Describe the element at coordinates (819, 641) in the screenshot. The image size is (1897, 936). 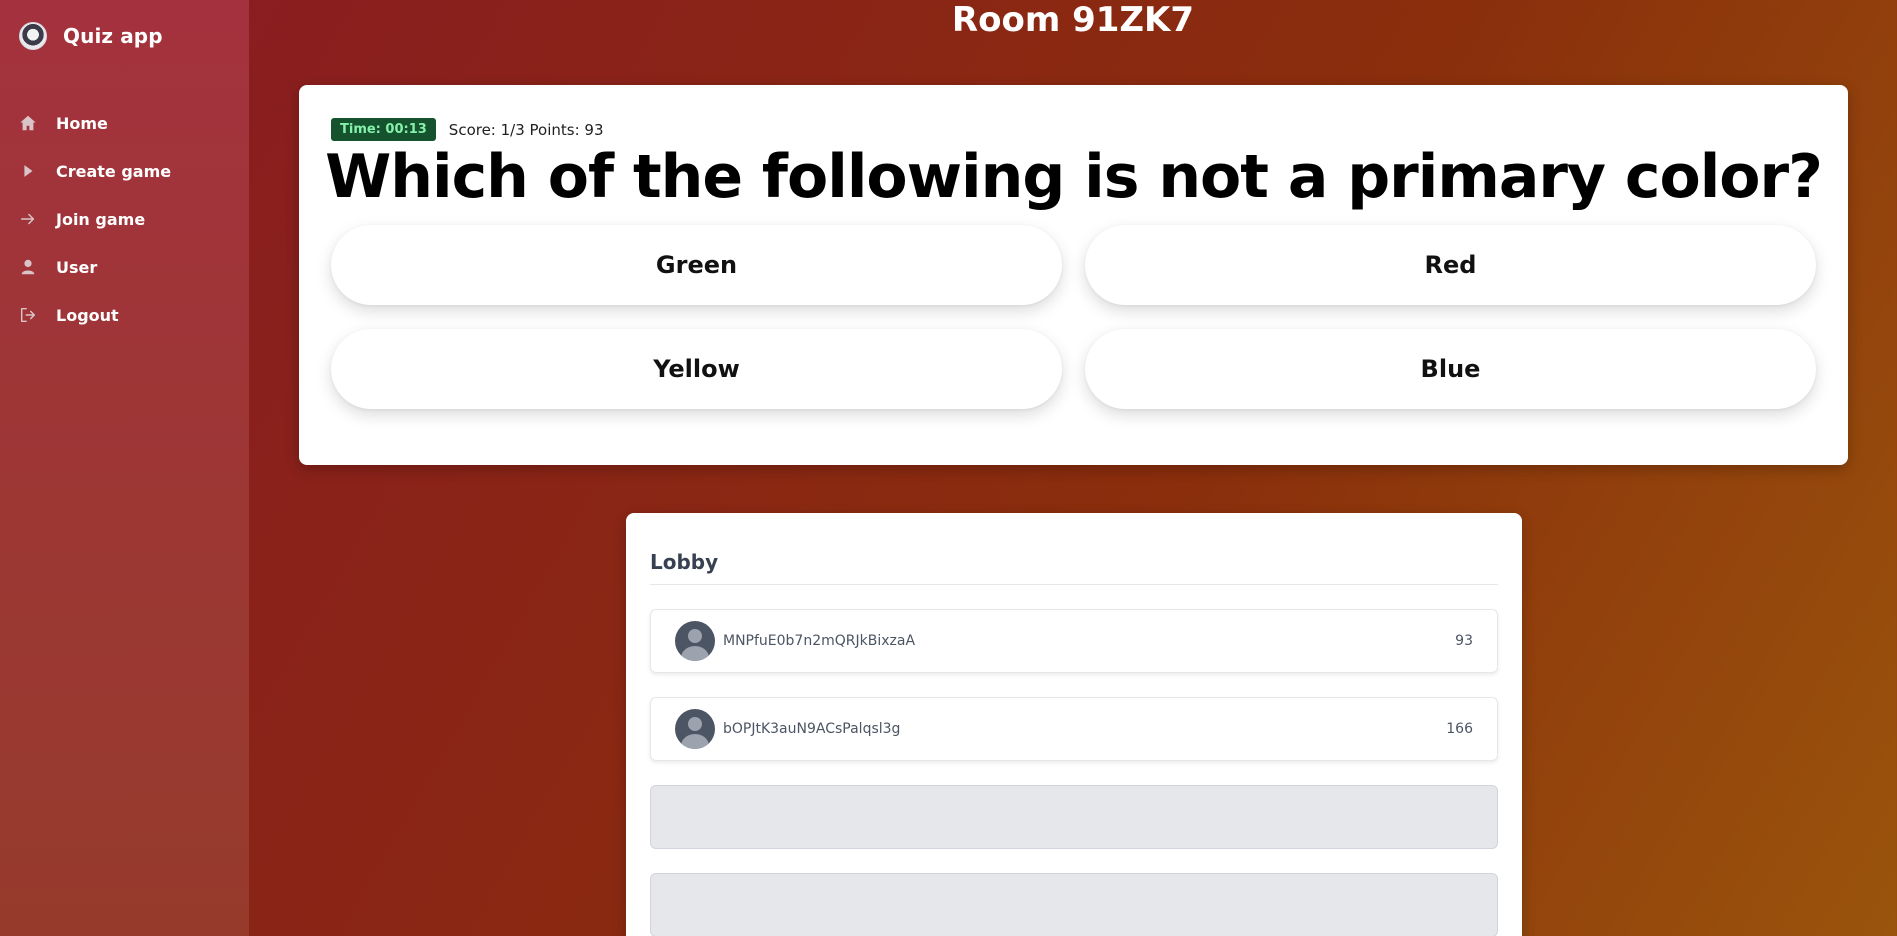
I see `player-name: MNPfuE0b7n2mQRJkBixzaA` at that location.